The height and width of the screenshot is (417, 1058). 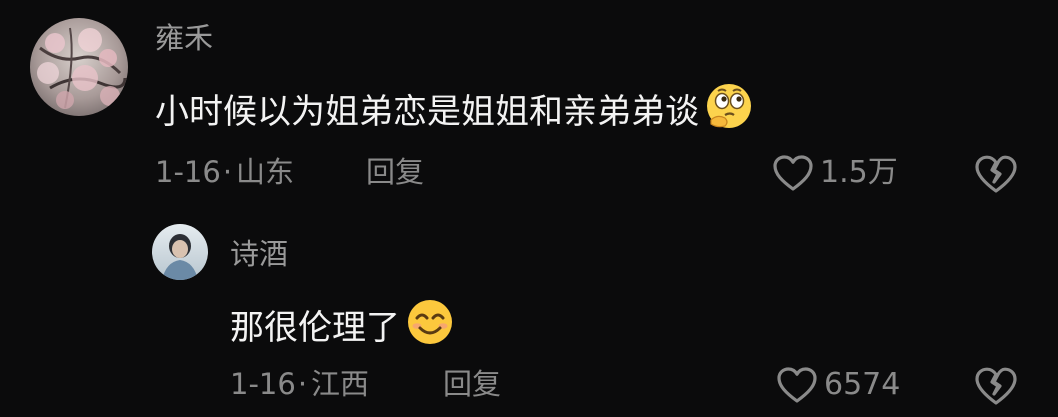 I want to click on comment-text: 那很伦理了, so click(x=343, y=327).